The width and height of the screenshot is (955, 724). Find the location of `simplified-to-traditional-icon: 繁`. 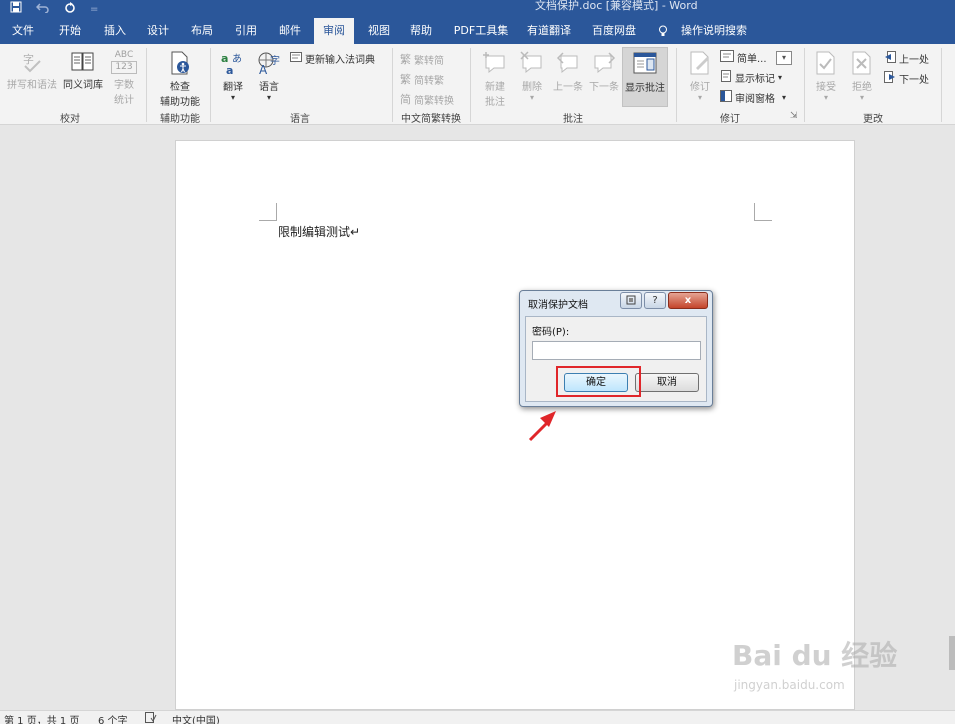

simplified-to-traditional-icon: 繁 is located at coordinates (405, 79).